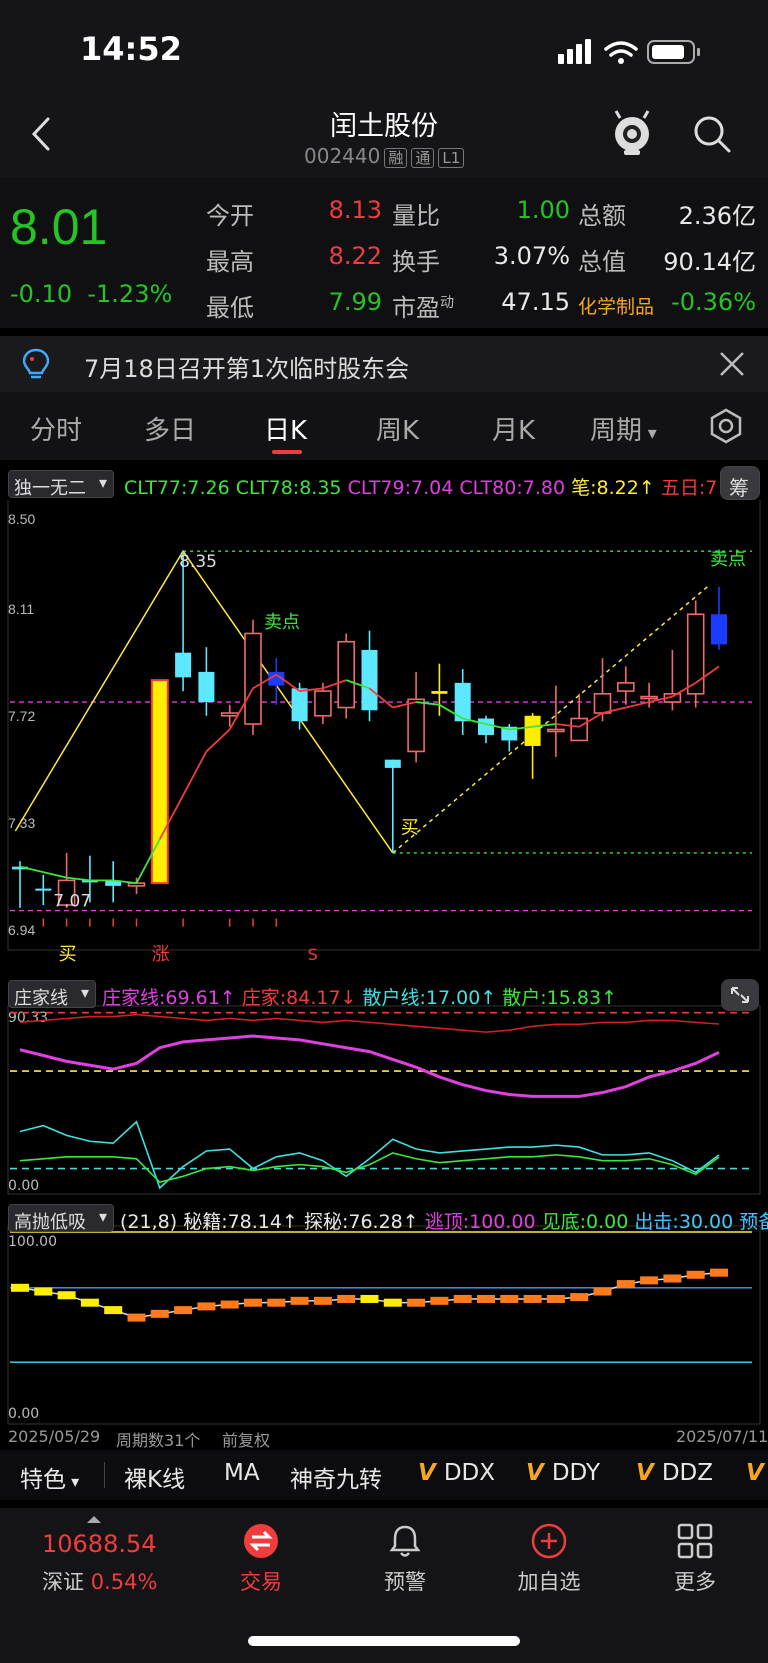 The height and width of the screenshot is (1663, 768). I want to click on lightbulb-icon, so click(36, 363).